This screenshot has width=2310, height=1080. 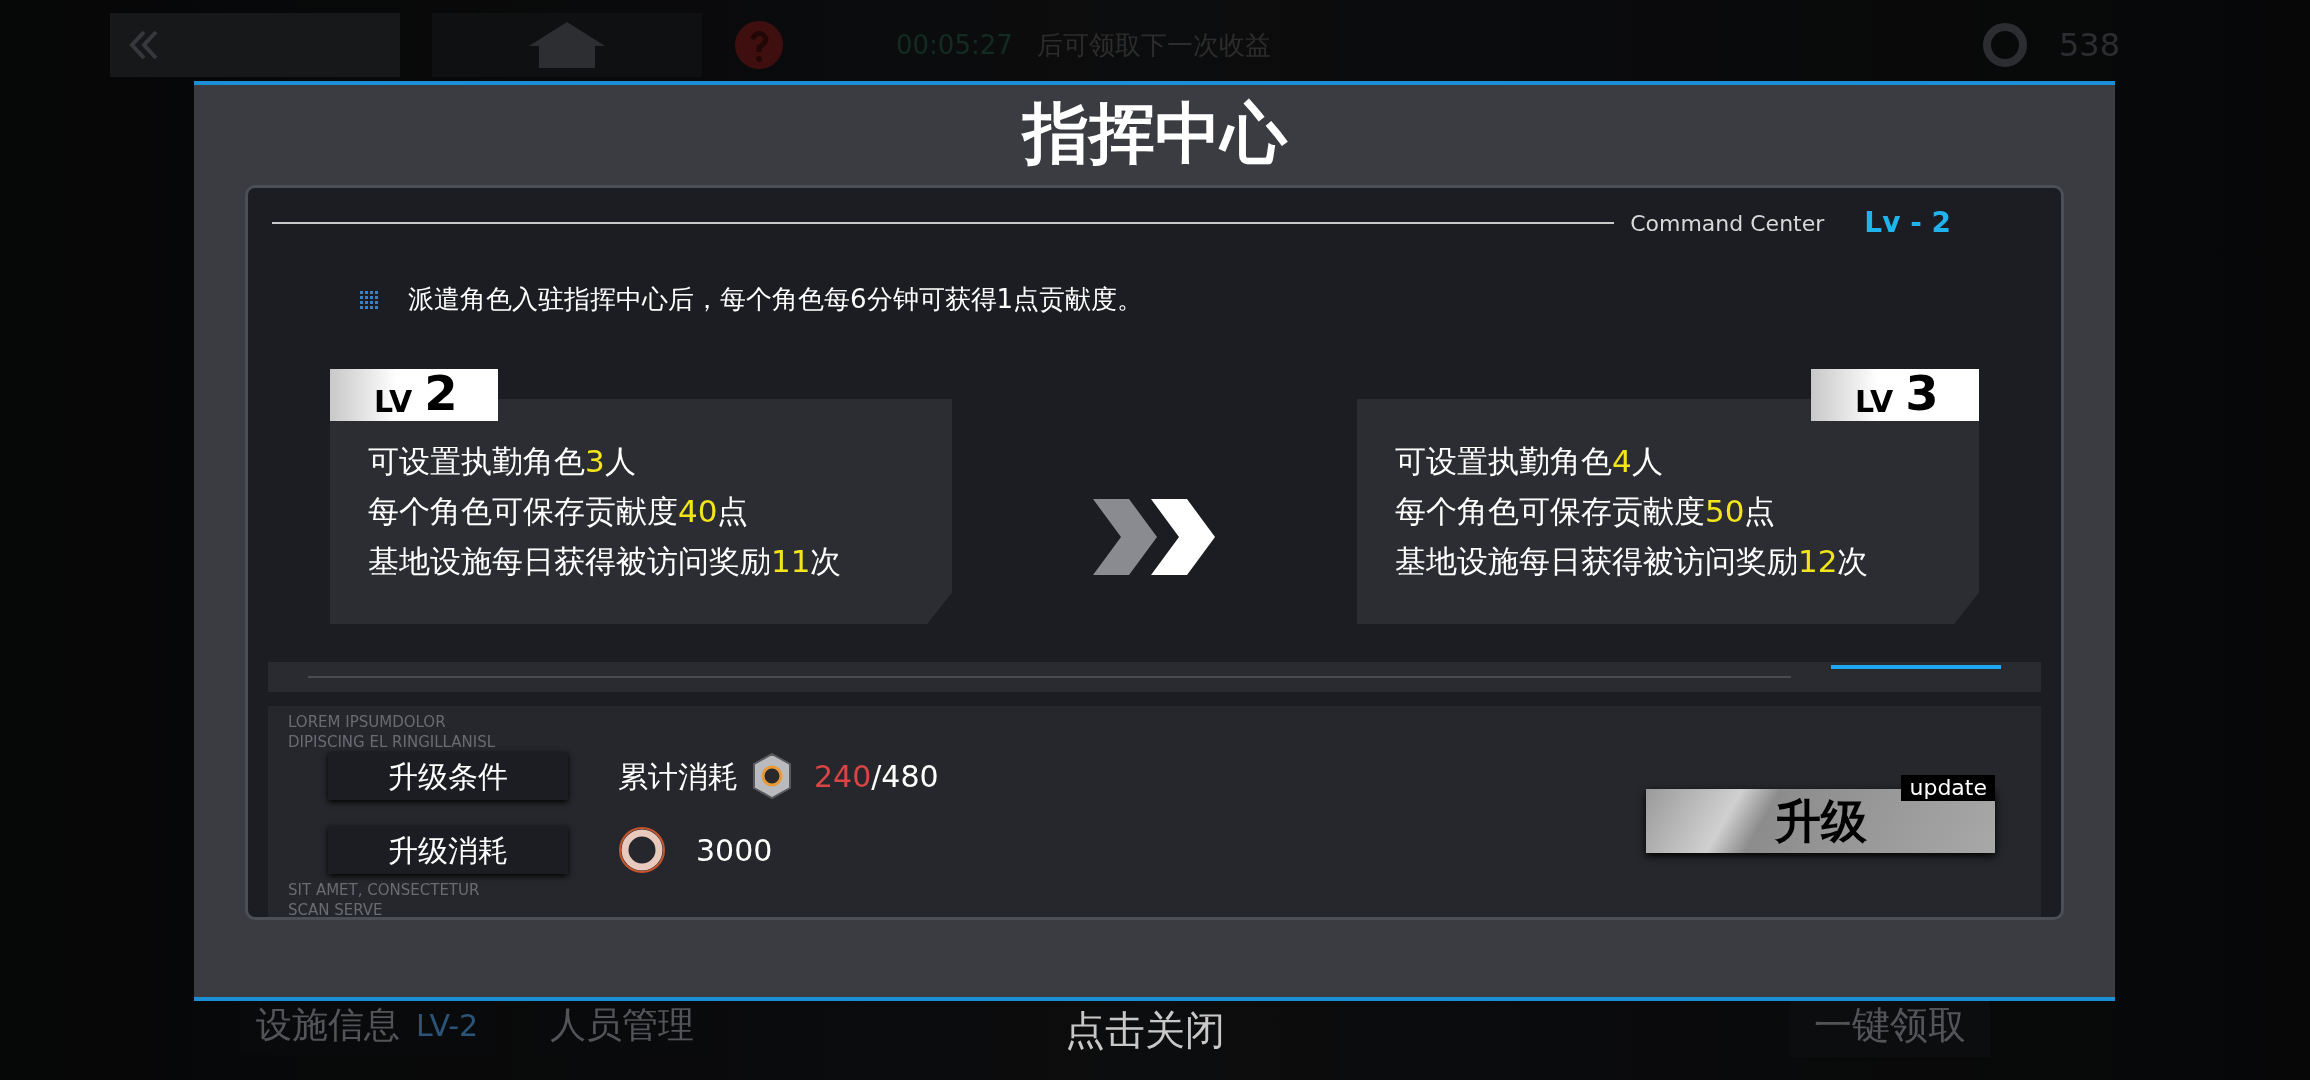 What do you see at coordinates (1907, 223) in the screenshot?
I see `facility-level: Lv - 2` at bounding box center [1907, 223].